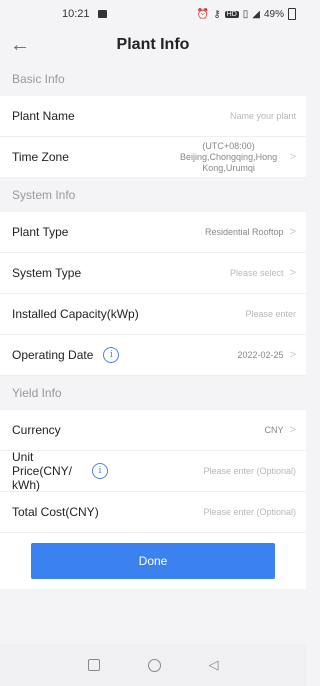  What do you see at coordinates (153, 14) in the screenshot?
I see `status-bar: 10:21 ⏰ ⚷ HD ▯ ◢ 49%` at bounding box center [153, 14].